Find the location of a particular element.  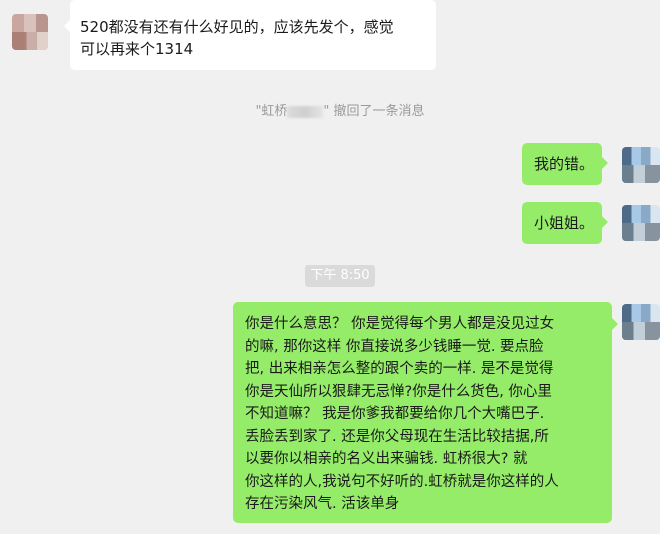

blurred-name is located at coordinates (305, 111).